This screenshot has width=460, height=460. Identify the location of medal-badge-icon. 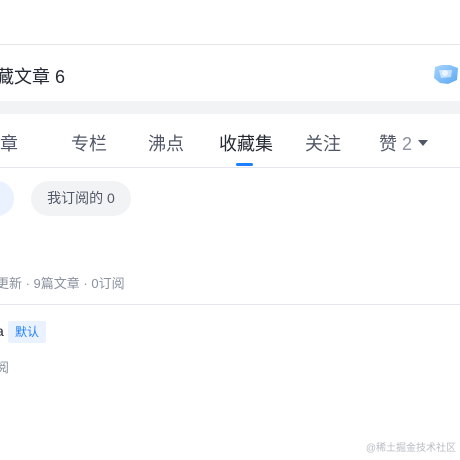
(446, 74).